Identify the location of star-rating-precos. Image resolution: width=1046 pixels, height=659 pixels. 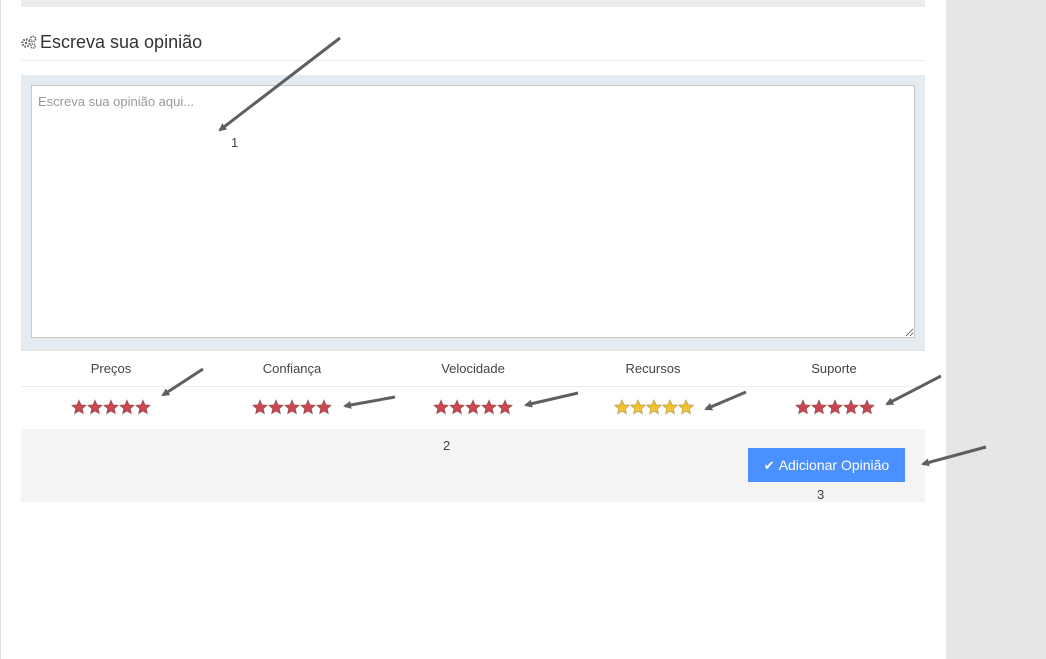
(111, 407).